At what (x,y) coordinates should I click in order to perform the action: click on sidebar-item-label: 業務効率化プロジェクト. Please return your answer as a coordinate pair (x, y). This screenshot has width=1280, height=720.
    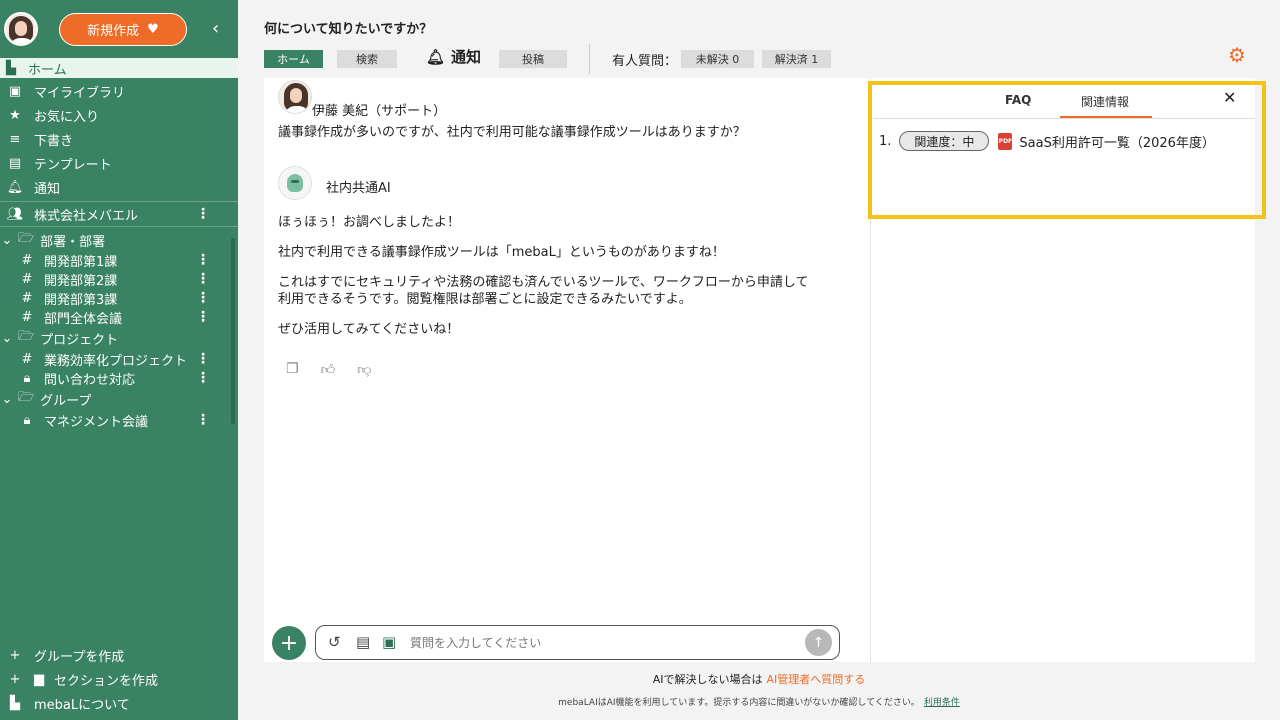
    Looking at the image, I should click on (116, 361).